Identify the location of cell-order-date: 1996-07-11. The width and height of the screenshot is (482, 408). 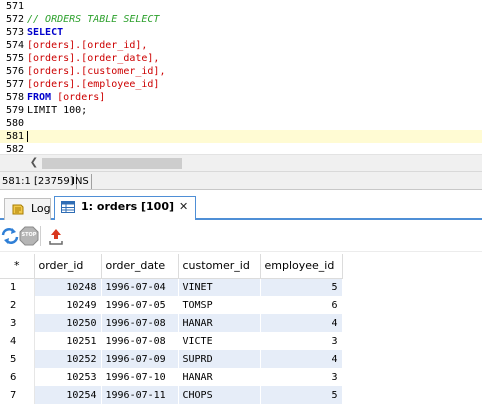
(140, 395).